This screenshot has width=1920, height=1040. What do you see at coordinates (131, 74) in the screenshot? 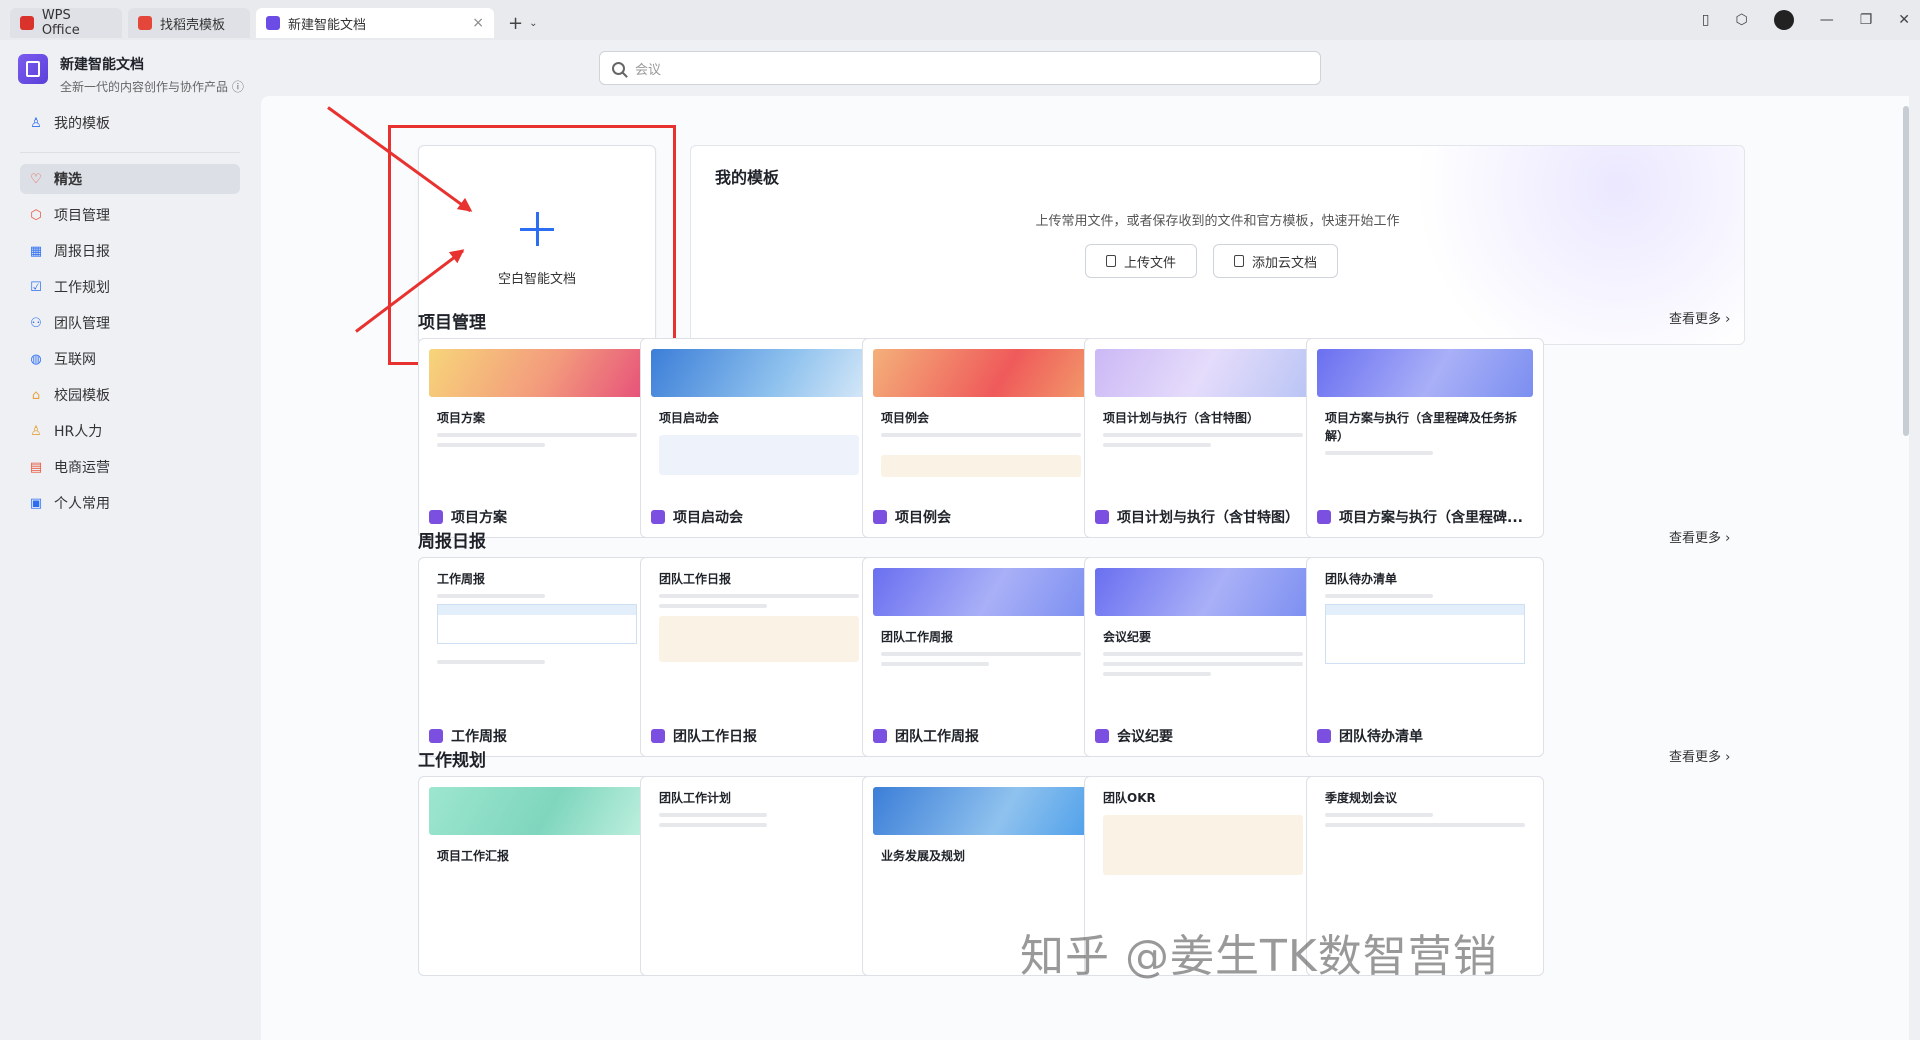
I see `doc-header: 新建智能文档 全新一代的内容创作与协作产品 ⓘ` at bounding box center [131, 74].